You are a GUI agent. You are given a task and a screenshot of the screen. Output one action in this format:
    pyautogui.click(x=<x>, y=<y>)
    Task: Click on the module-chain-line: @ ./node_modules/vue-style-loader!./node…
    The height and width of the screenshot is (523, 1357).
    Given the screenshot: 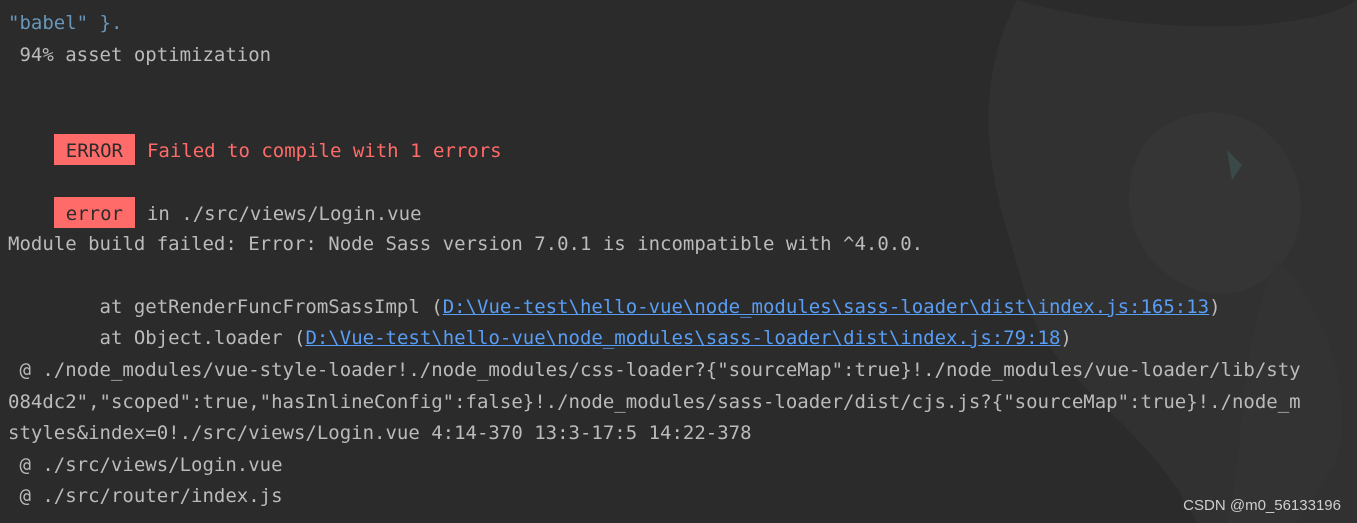 What is the action you would take?
    pyautogui.click(x=654, y=370)
    